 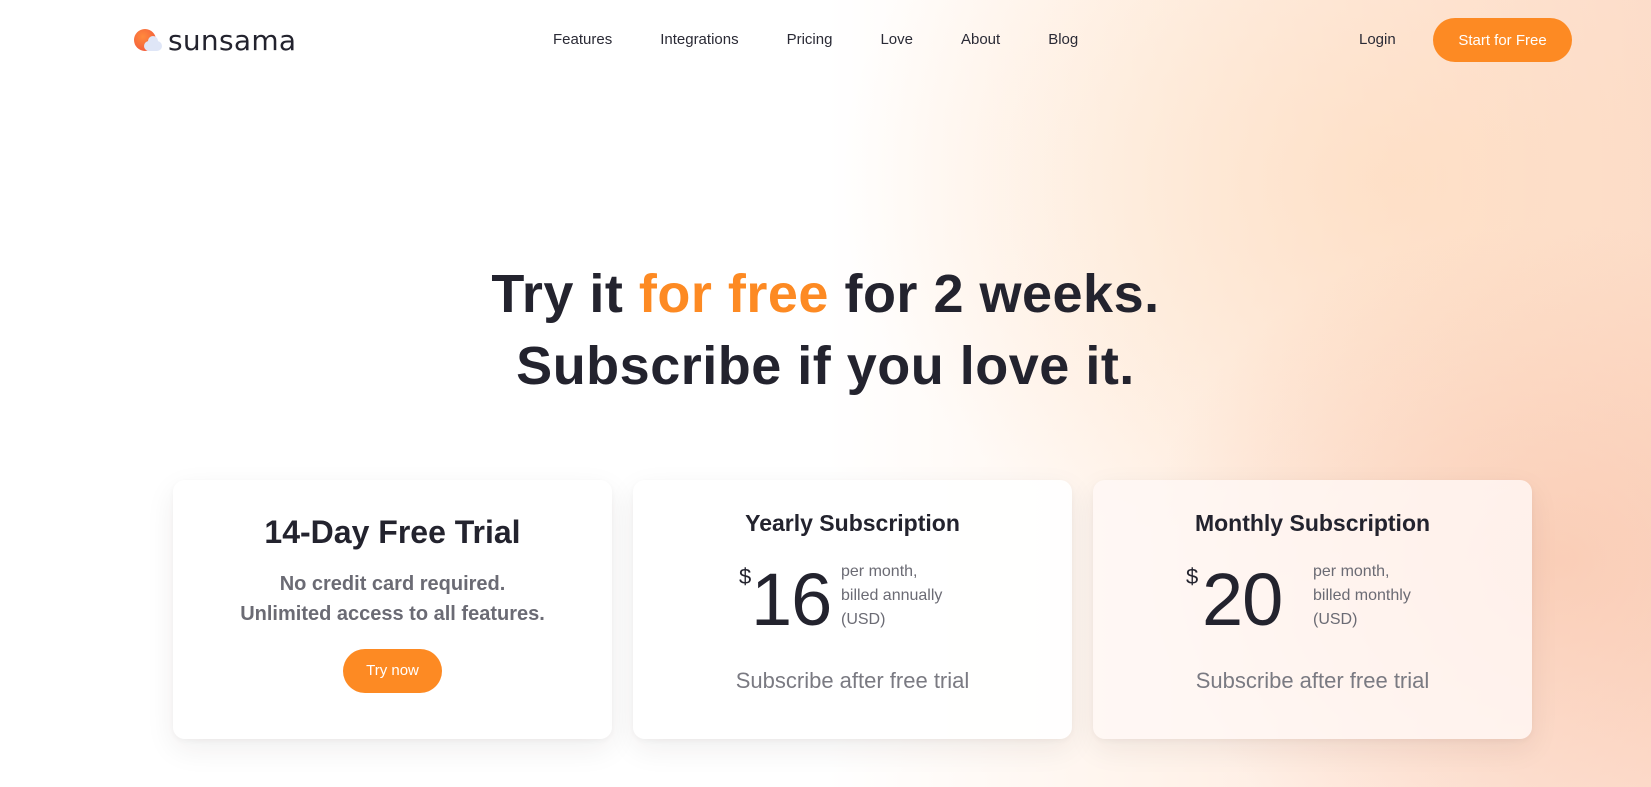 I want to click on monthly-title: Monthly Subscription, so click(x=1312, y=523).